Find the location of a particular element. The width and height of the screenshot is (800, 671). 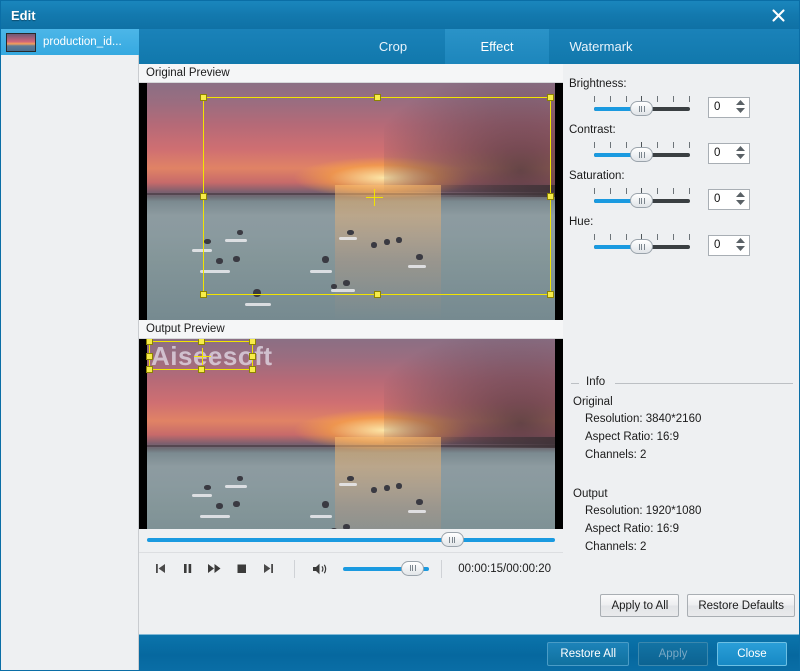

crop-handle-bl is located at coordinates (203, 294).